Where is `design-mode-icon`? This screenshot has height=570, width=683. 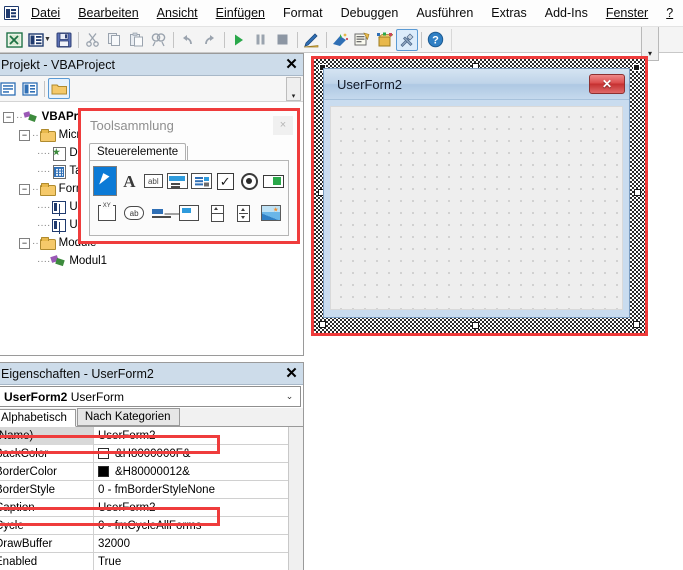 design-mode-icon is located at coordinates (312, 40).